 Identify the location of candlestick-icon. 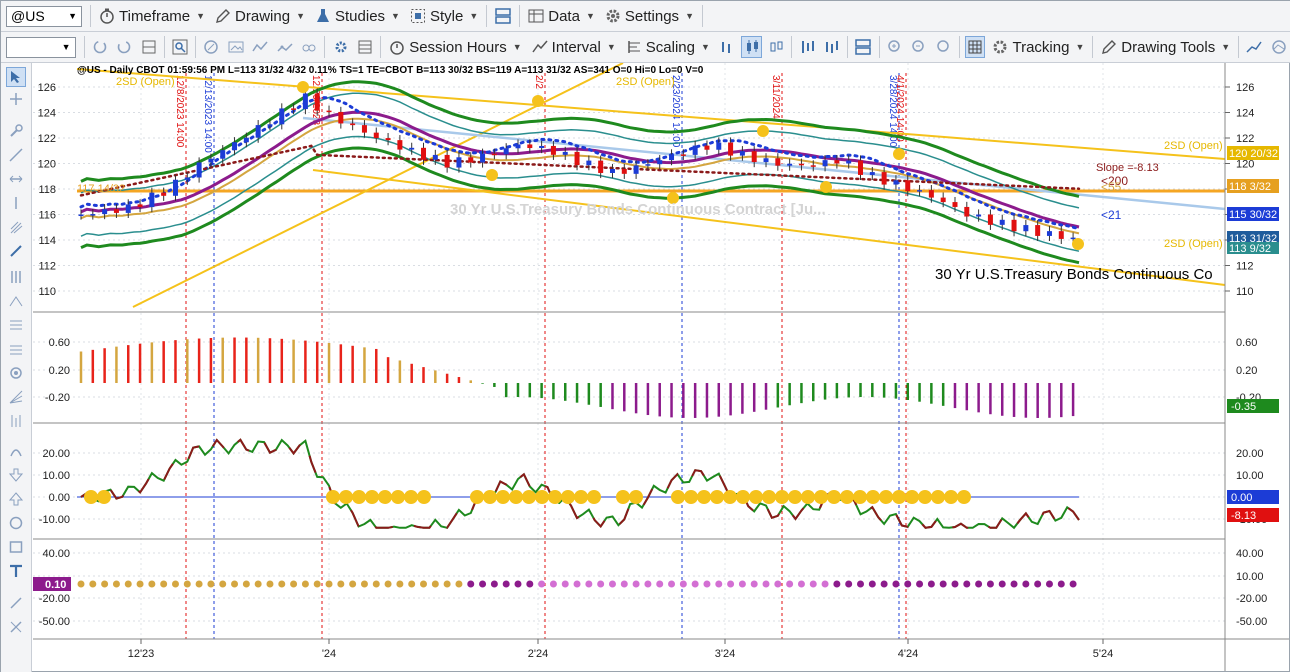
(751, 47).